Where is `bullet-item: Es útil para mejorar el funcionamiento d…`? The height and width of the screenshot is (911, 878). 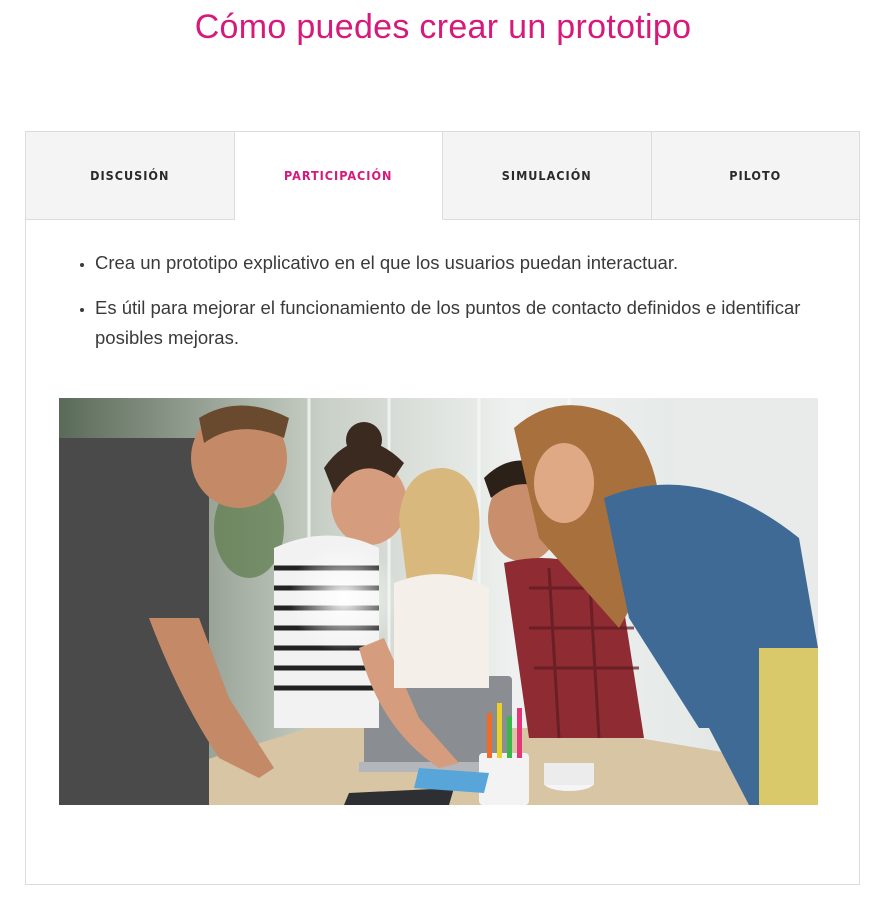 bullet-item: Es útil para mejorar el funcionamiento d… is located at coordinates (460, 323).